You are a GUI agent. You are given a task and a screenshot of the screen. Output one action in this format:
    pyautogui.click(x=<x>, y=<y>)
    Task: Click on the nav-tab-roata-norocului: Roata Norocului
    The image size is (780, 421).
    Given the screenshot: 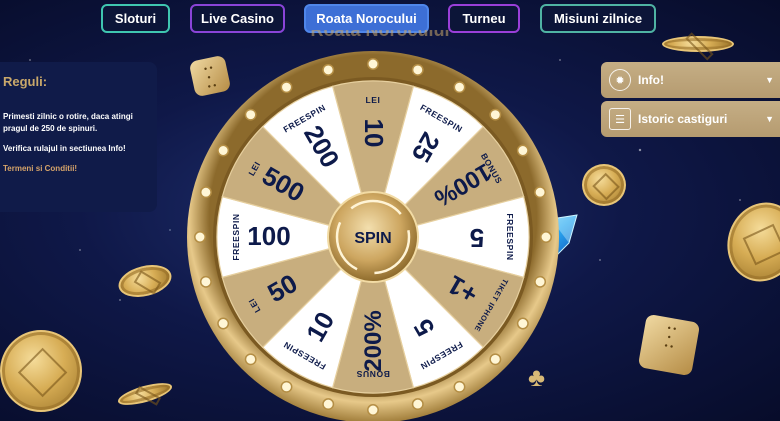 What is the action you would take?
    pyautogui.click(x=366, y=18)
    